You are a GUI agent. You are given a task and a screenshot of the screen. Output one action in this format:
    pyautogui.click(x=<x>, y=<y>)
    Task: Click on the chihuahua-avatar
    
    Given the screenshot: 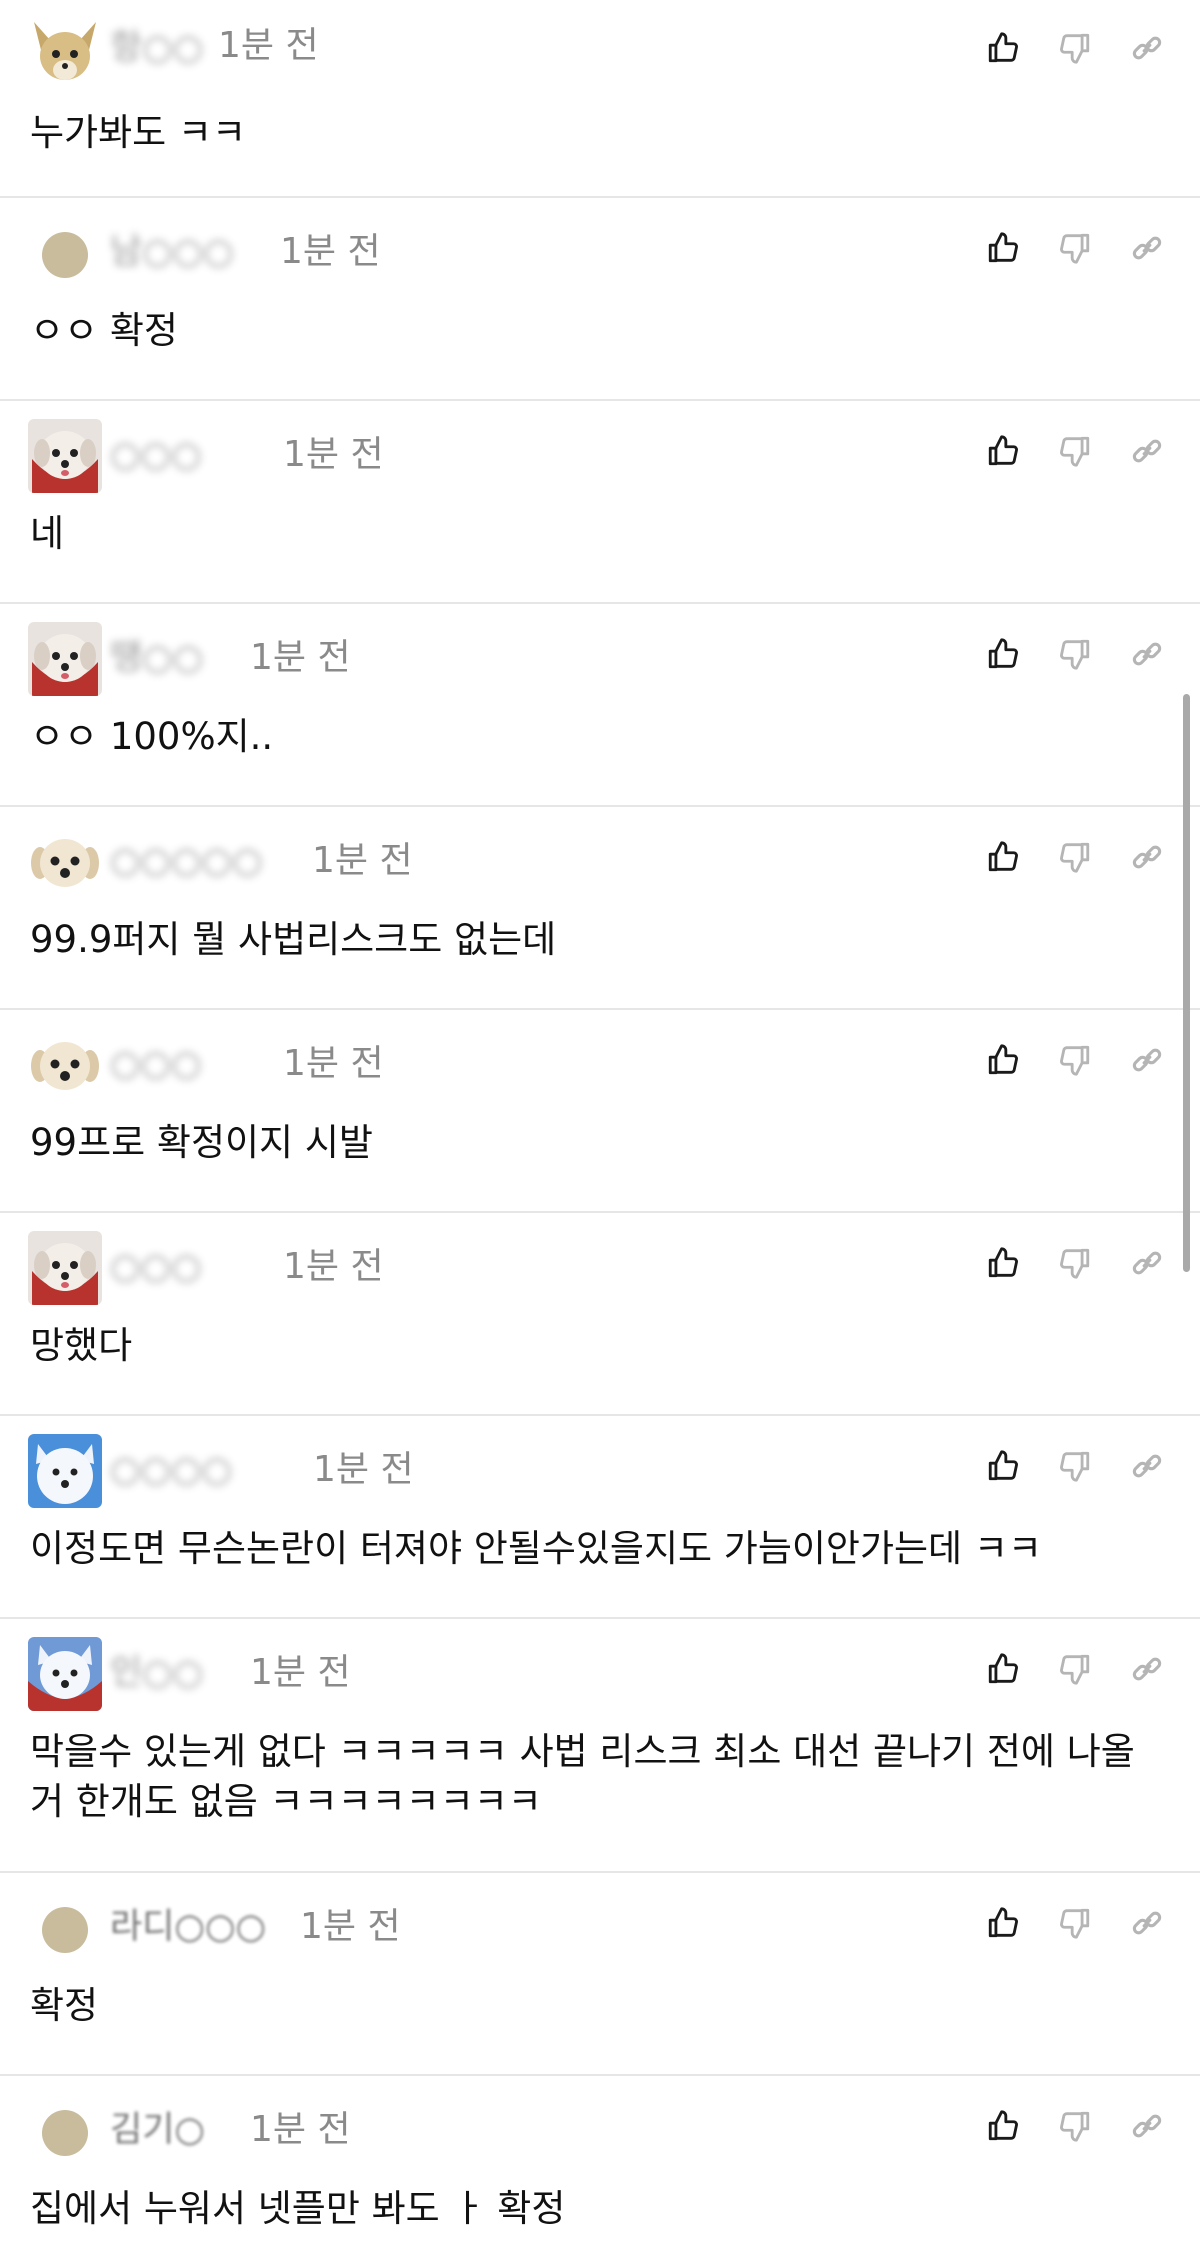 What is the action you would take?
    pyautogui.click(x=65, y=51)
    